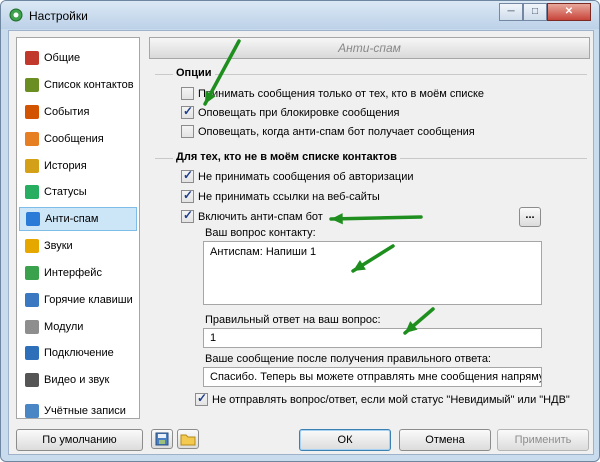 Image resolution: width=600 pixels, height=462 pixels. What do you see at coordinates (58, 16) in the screenshot?
I see `window-title: Настройки` at bounding box center [58, 16].